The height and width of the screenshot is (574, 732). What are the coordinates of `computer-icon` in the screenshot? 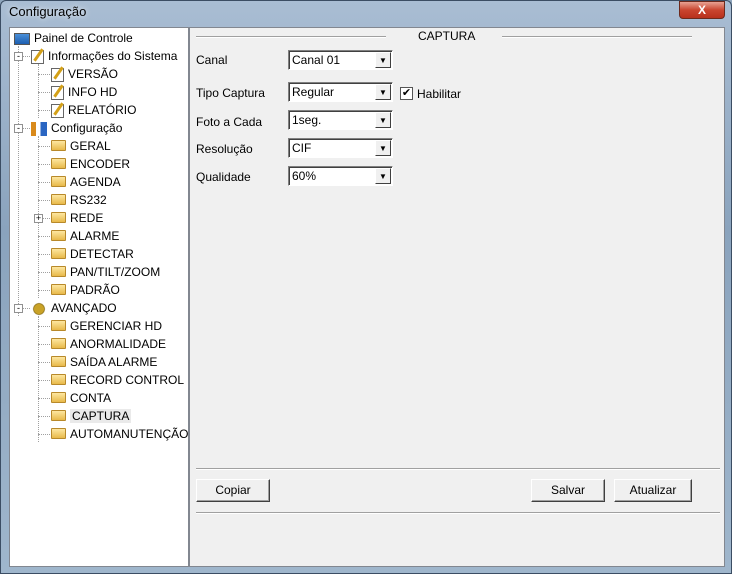 It's located at (22, 38).